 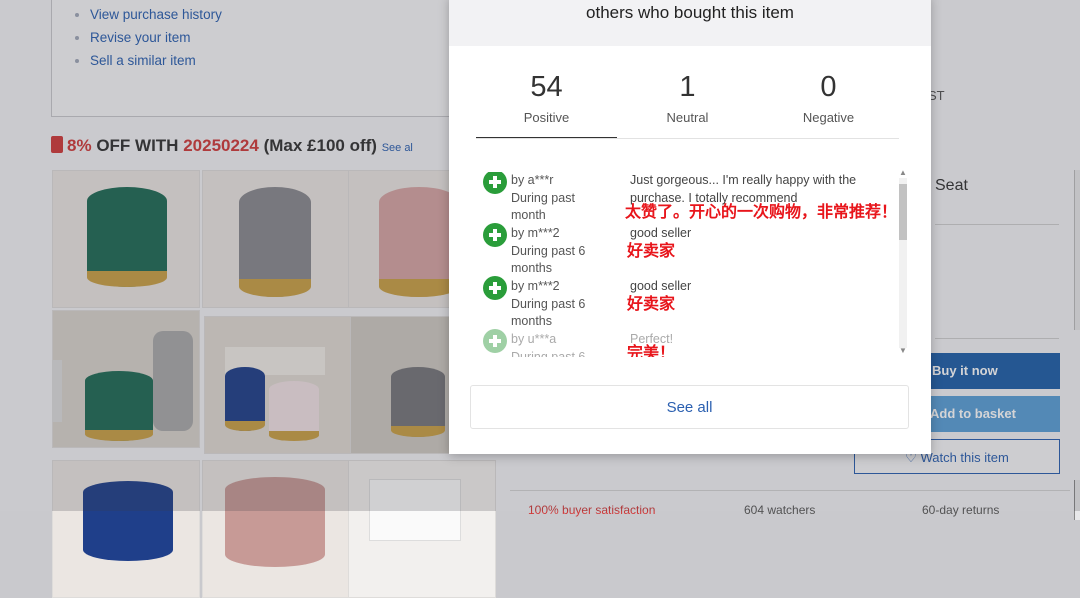 I want to click on feedback-tabs: 54 Positive 1 Neutral 0 Negative, so click(x=687, y=106).